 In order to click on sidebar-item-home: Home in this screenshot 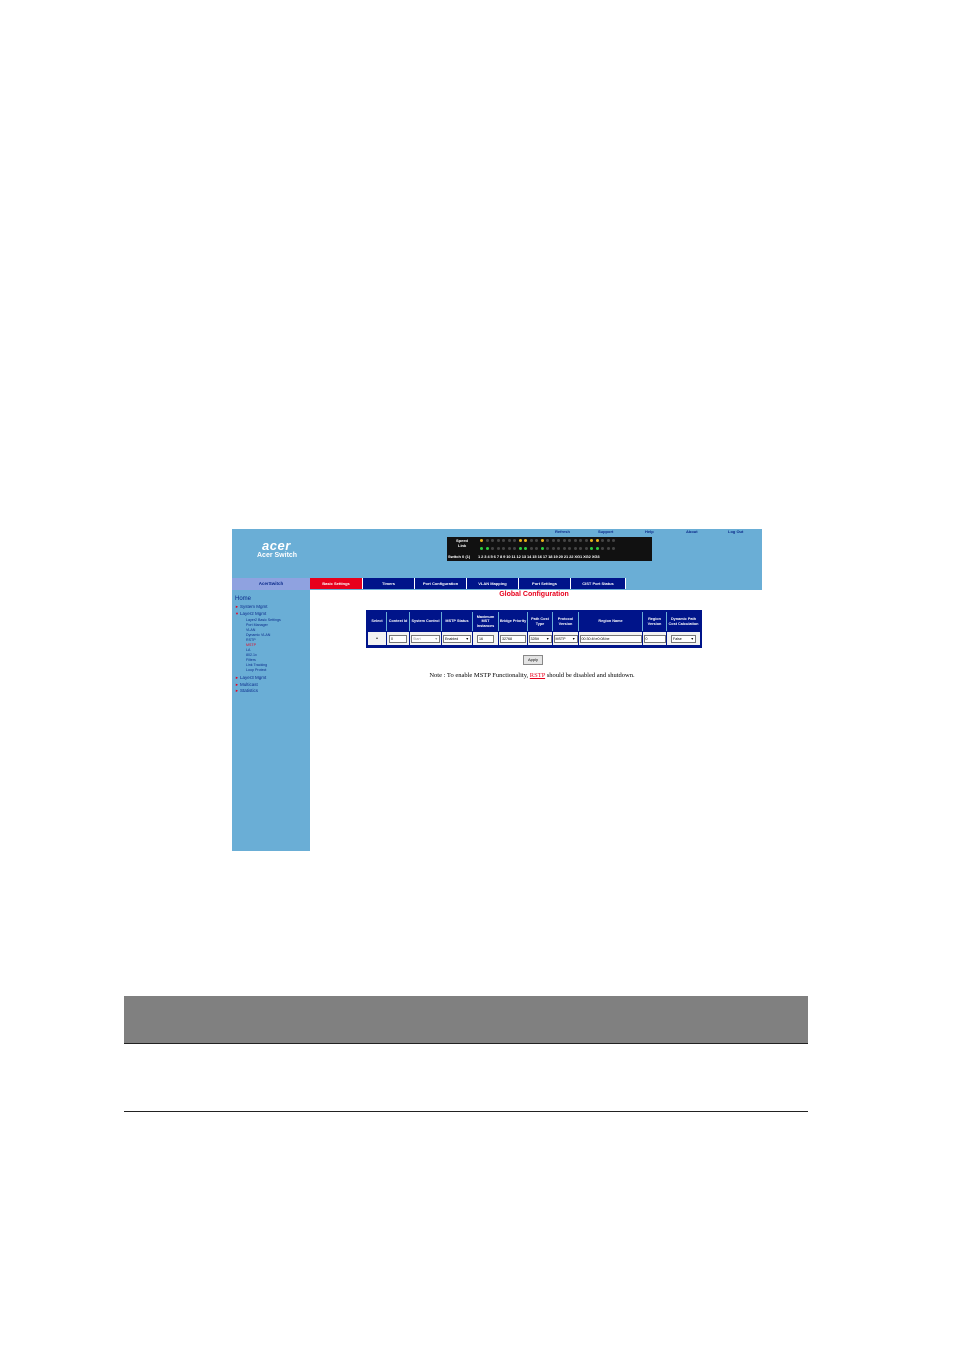, I will do `click(243, 599)`.